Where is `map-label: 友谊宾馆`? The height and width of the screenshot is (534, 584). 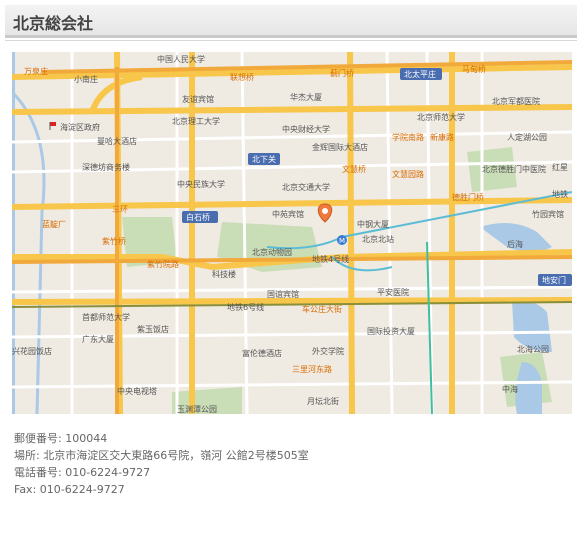
map-label: 友谊宾馆 is located at coordinates (198, 99).